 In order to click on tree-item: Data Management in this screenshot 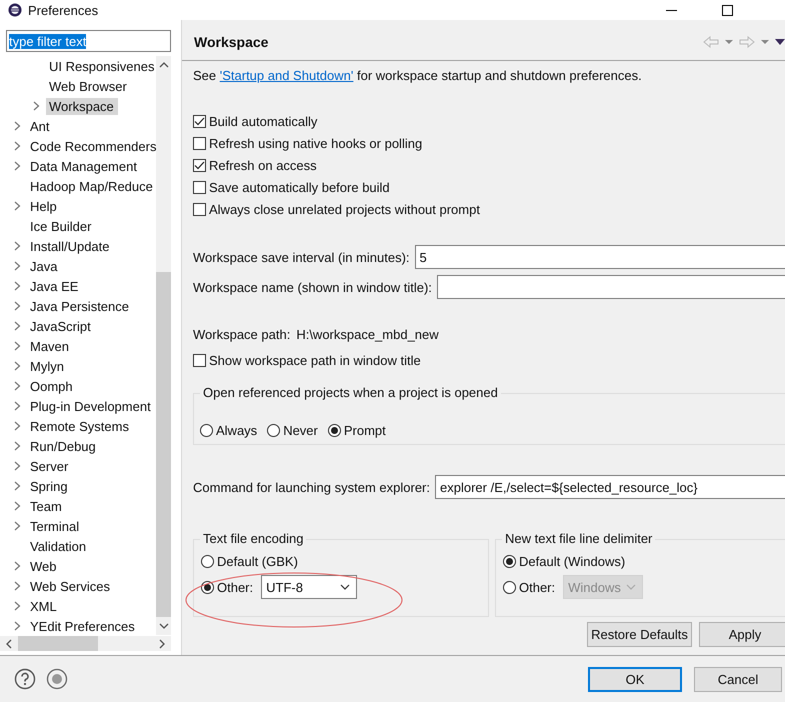, I will do `click(84, 166)`.